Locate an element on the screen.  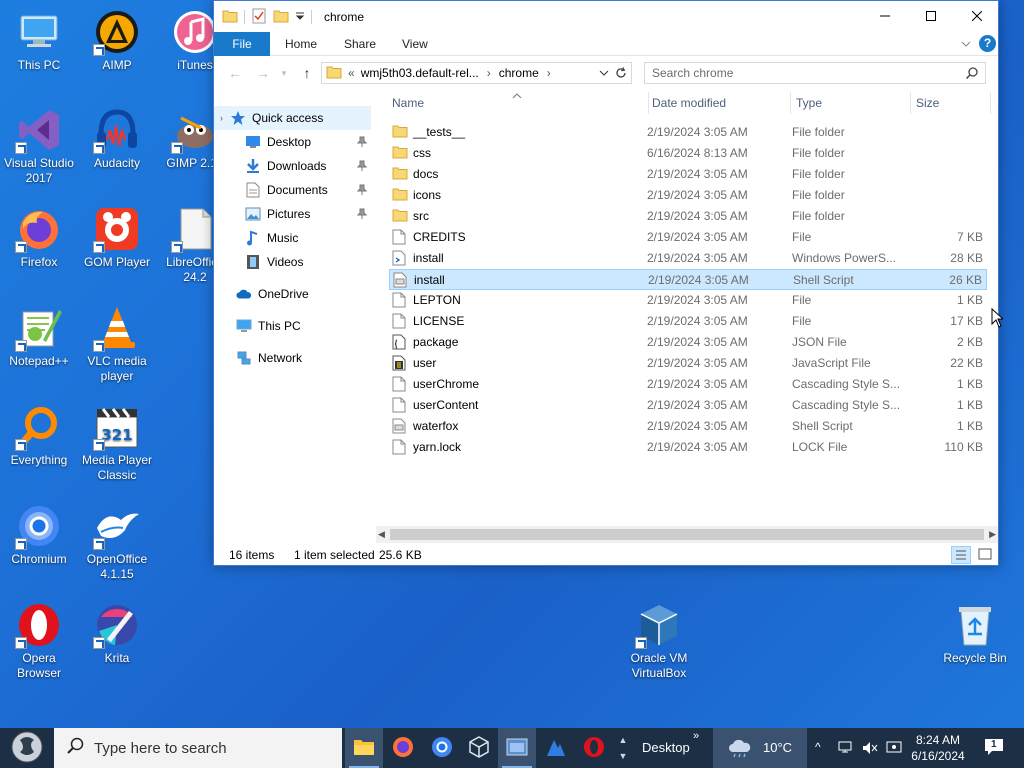
scroll-right-icon: ▶ is located at coordinates (992, 534).